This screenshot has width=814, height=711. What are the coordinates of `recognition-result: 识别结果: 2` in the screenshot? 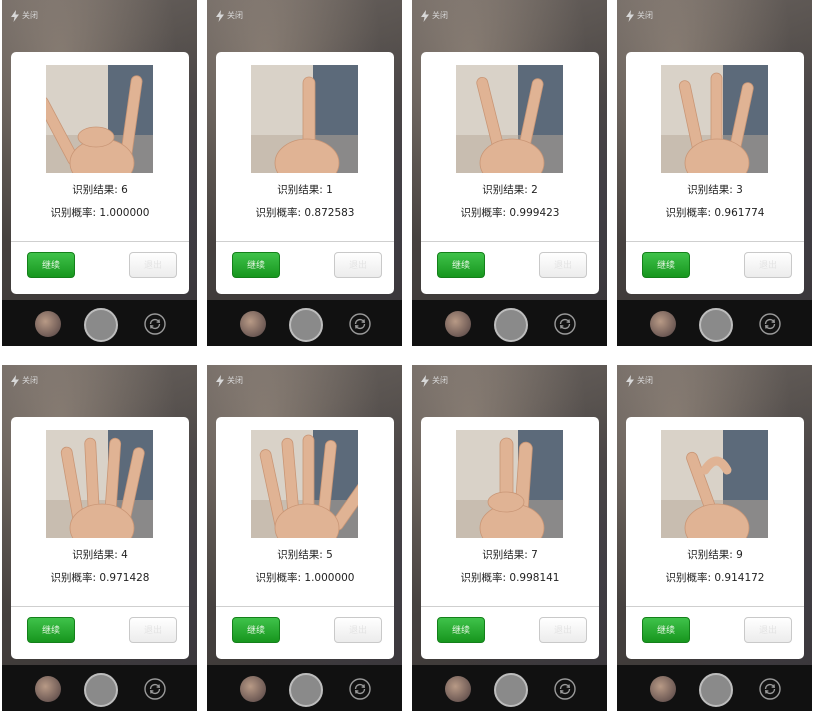 It's located at (510, 189).